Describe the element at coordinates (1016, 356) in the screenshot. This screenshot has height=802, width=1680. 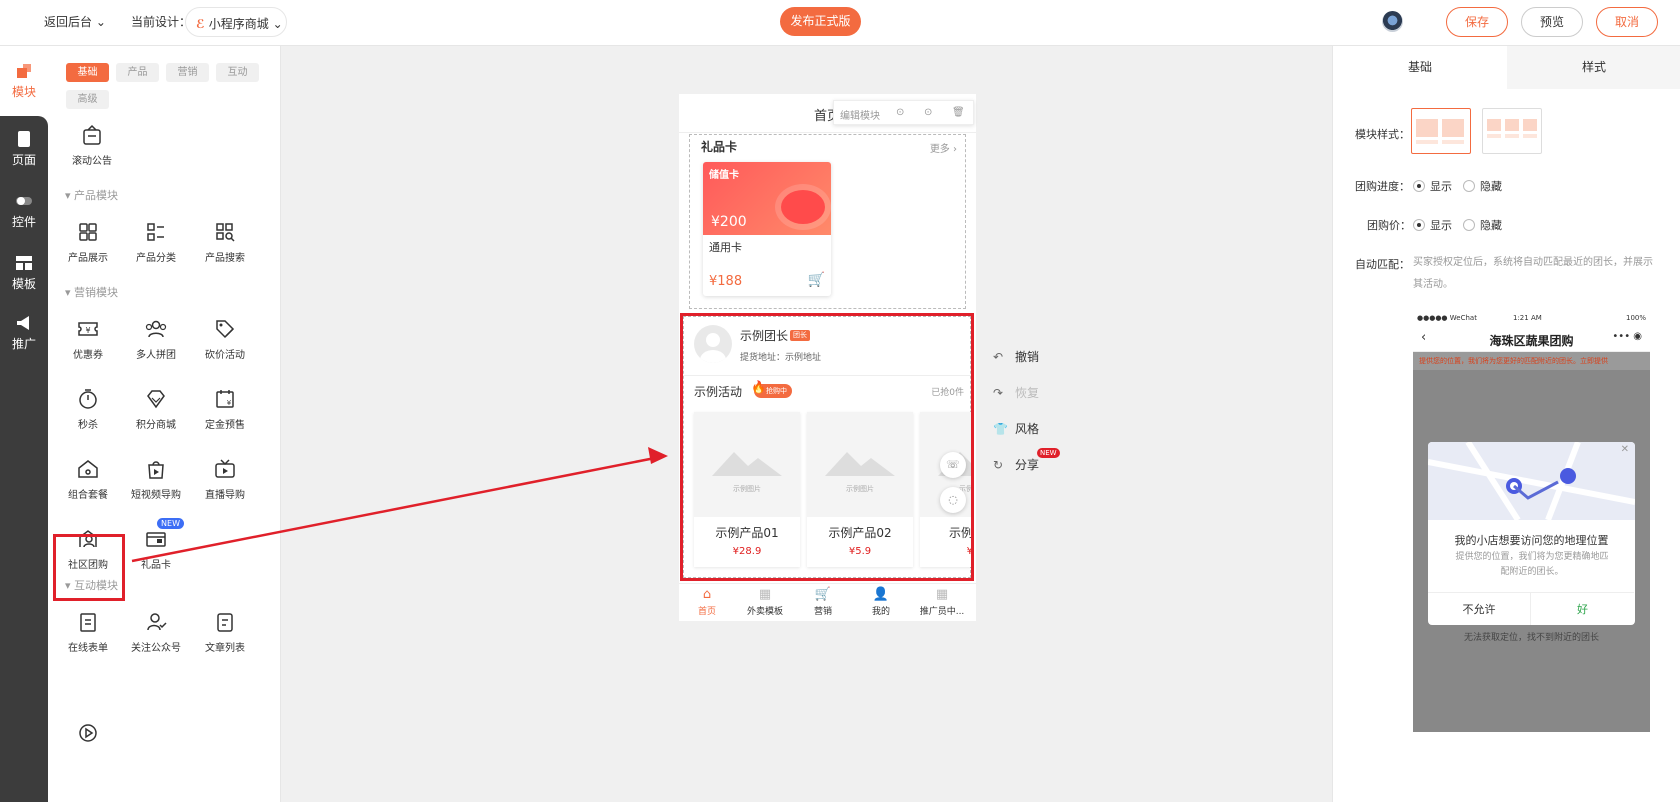
I see `undo-button: ↶ 撤销` at that location.